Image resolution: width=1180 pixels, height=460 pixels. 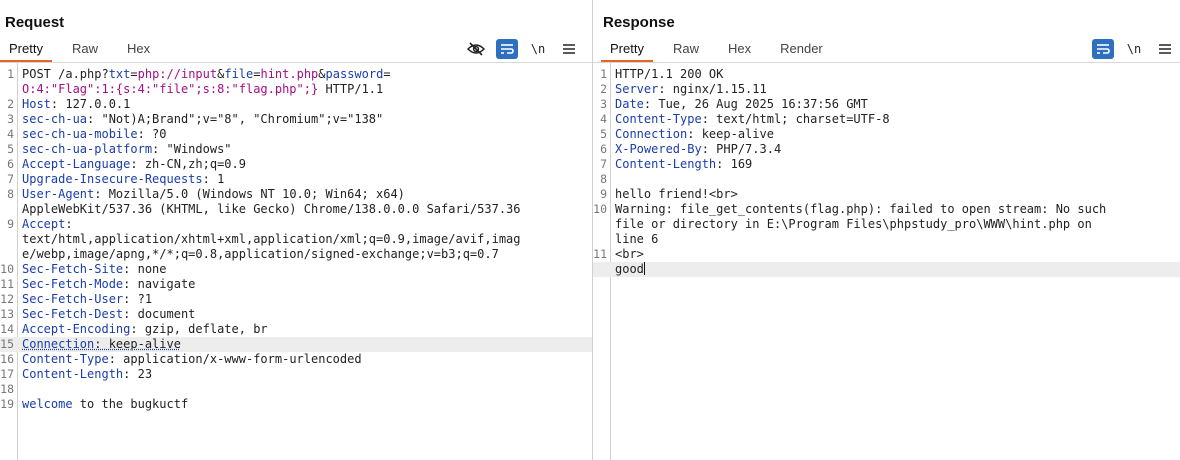 I want to click on line-code: HTTP/1.1 200 OK, so click(x=897, y=74).